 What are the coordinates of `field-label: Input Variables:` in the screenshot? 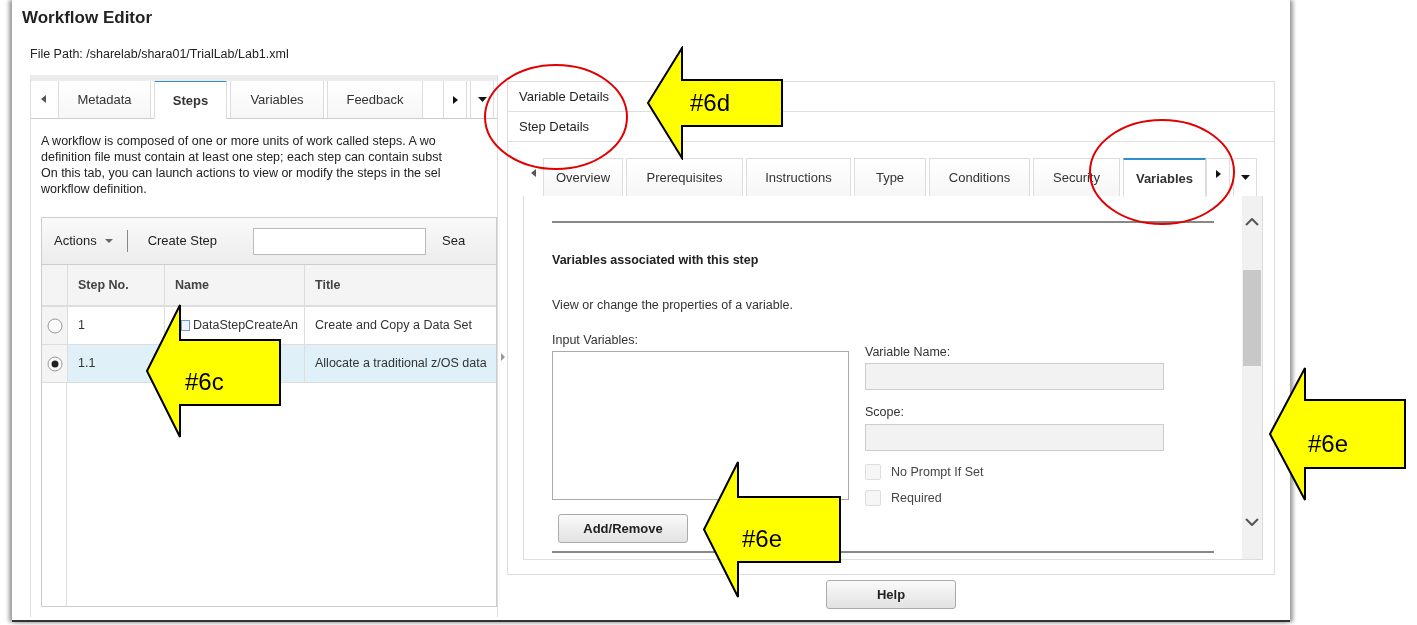 It's located at (595, 340).